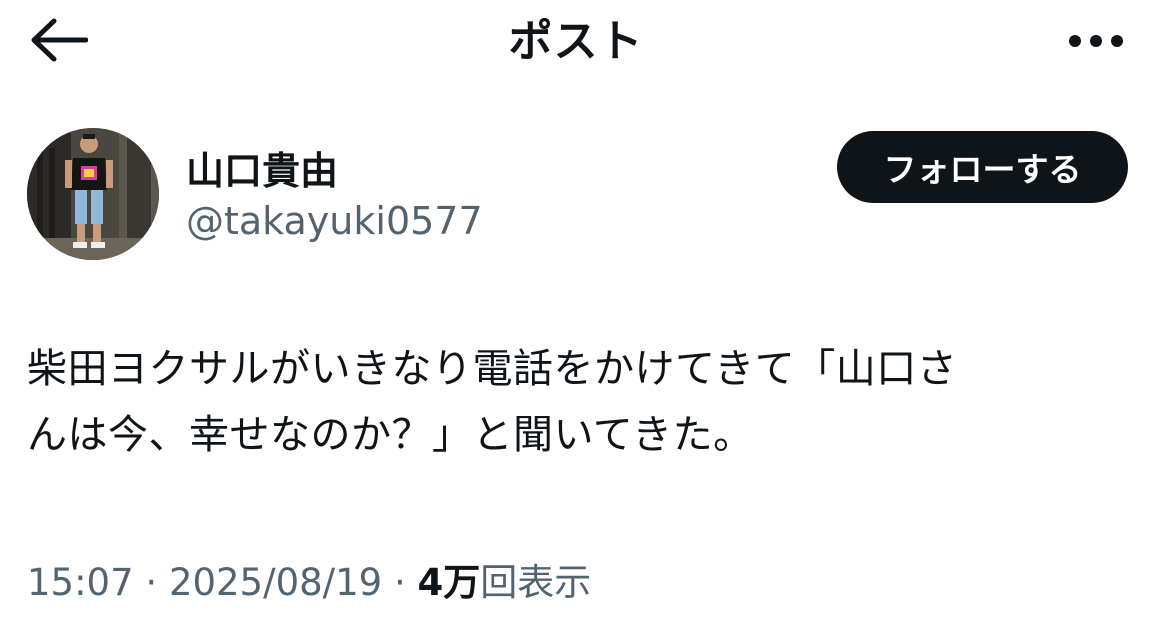 The height and width of the screenshot is (639, 1152). Describe the element at coordinates (449, 582) in the screenshot. I see `views-count: 4万` at that location.